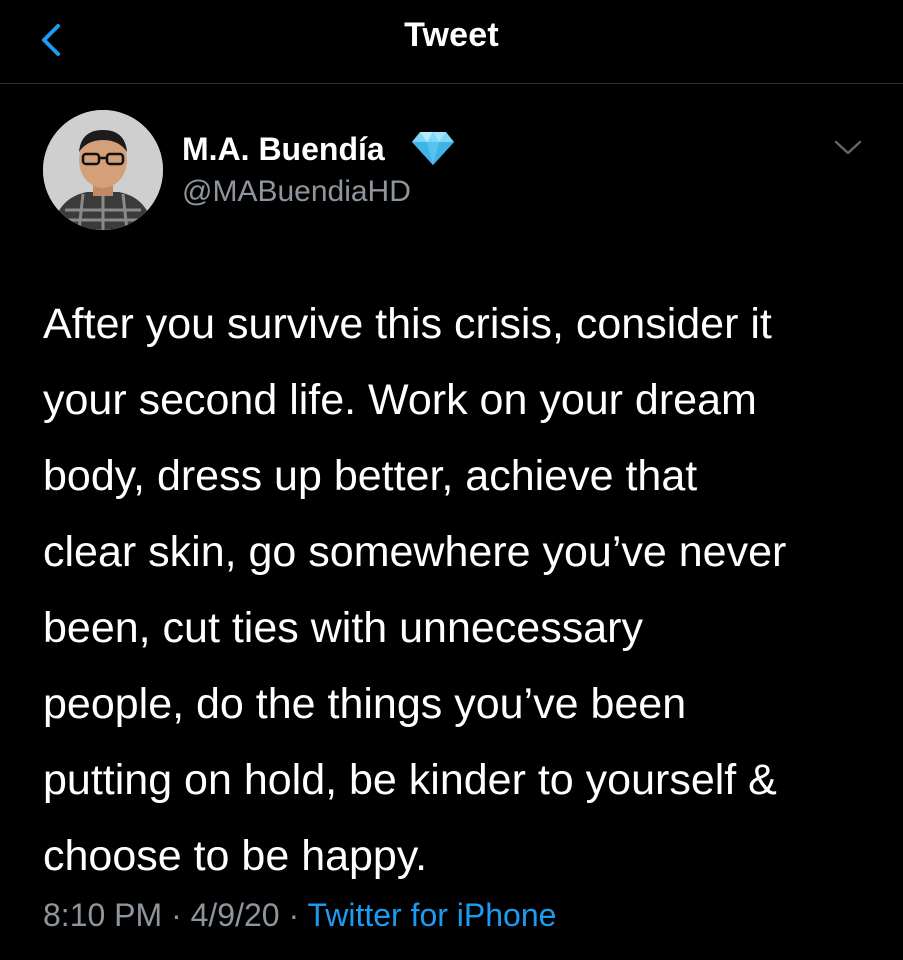 The width and height of the screenshot is (903, 960). What do you see at coordinates (370, 476) in the screenshot?
I see `tweet-line: body, dress up better, achieve that` at bounding box center [370, 476].